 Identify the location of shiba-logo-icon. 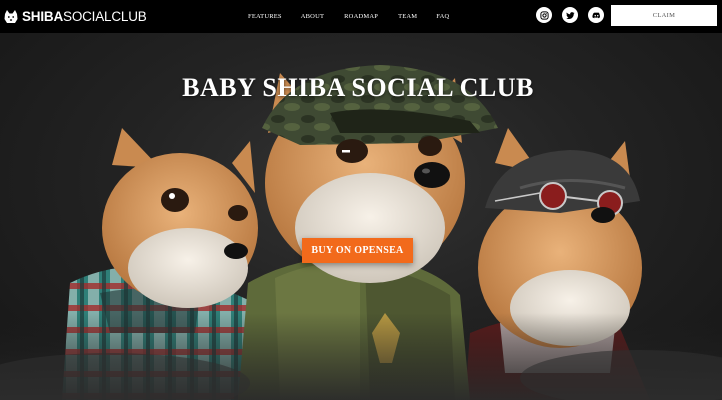
(11, 16).